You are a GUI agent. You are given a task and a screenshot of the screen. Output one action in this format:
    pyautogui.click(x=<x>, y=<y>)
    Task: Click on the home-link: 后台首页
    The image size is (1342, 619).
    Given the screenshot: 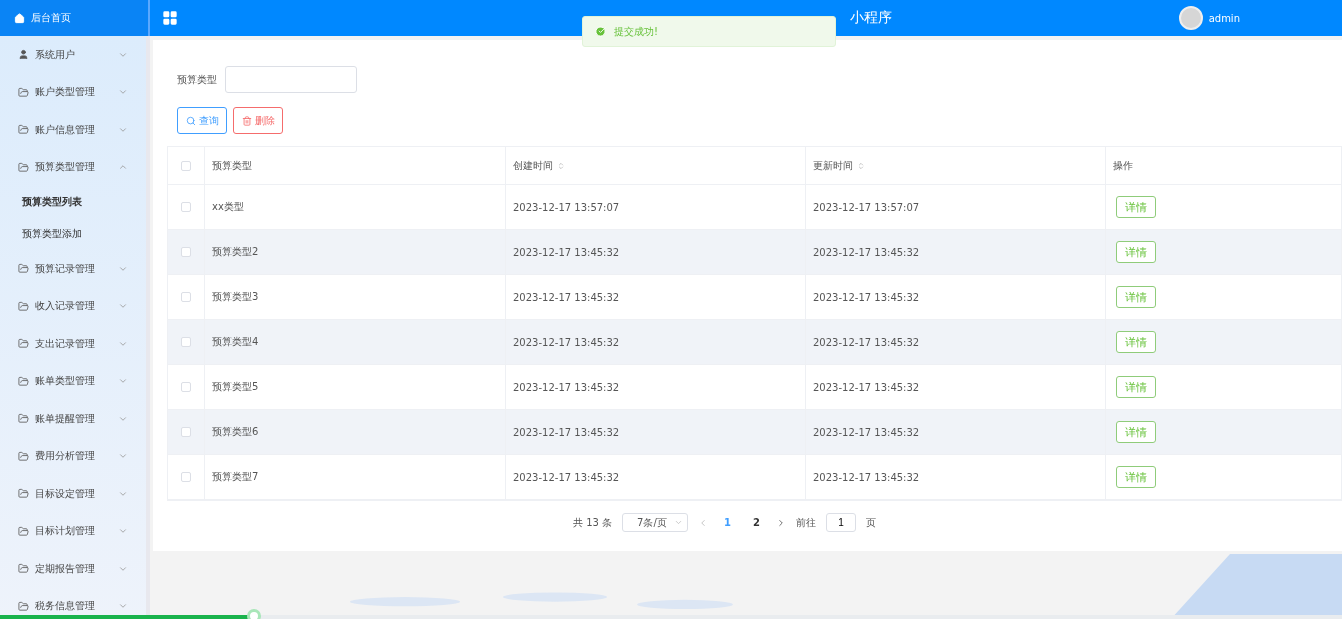 What is the action you would take?
    pyautogui.click(x=75, y=18)
    